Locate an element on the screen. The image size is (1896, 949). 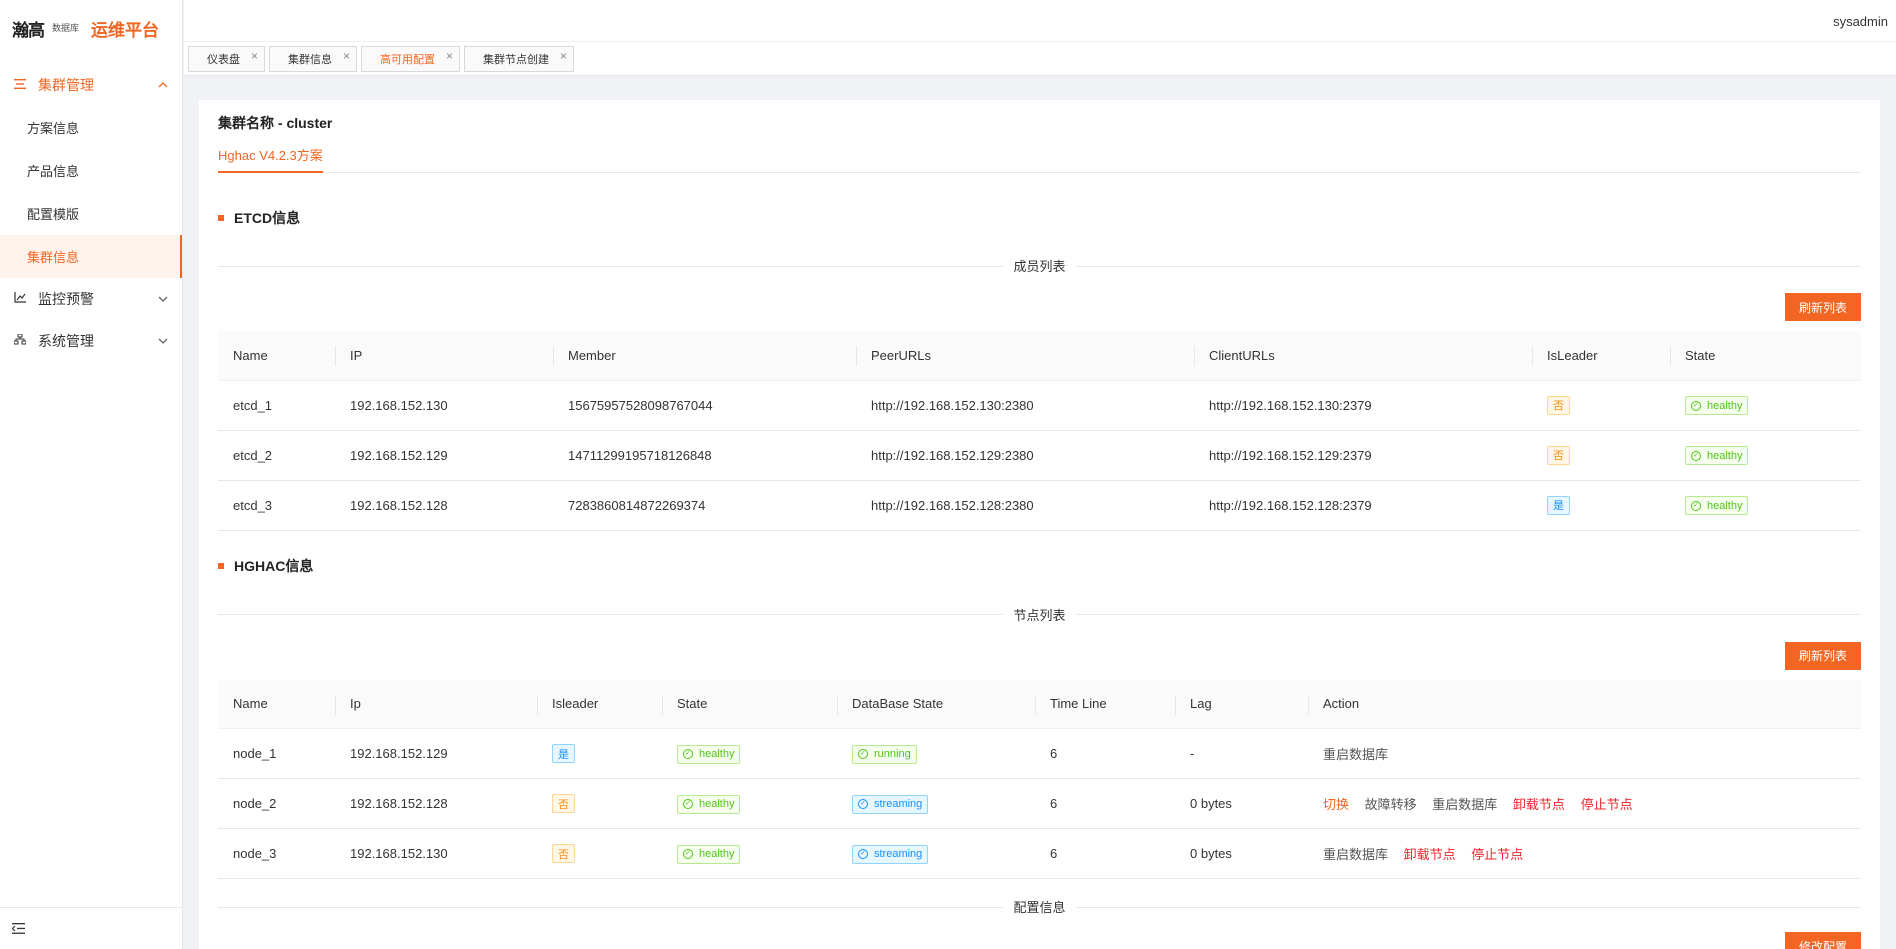
tab-dashboard: 仪表盘 × is located at coordinates (226, 58).